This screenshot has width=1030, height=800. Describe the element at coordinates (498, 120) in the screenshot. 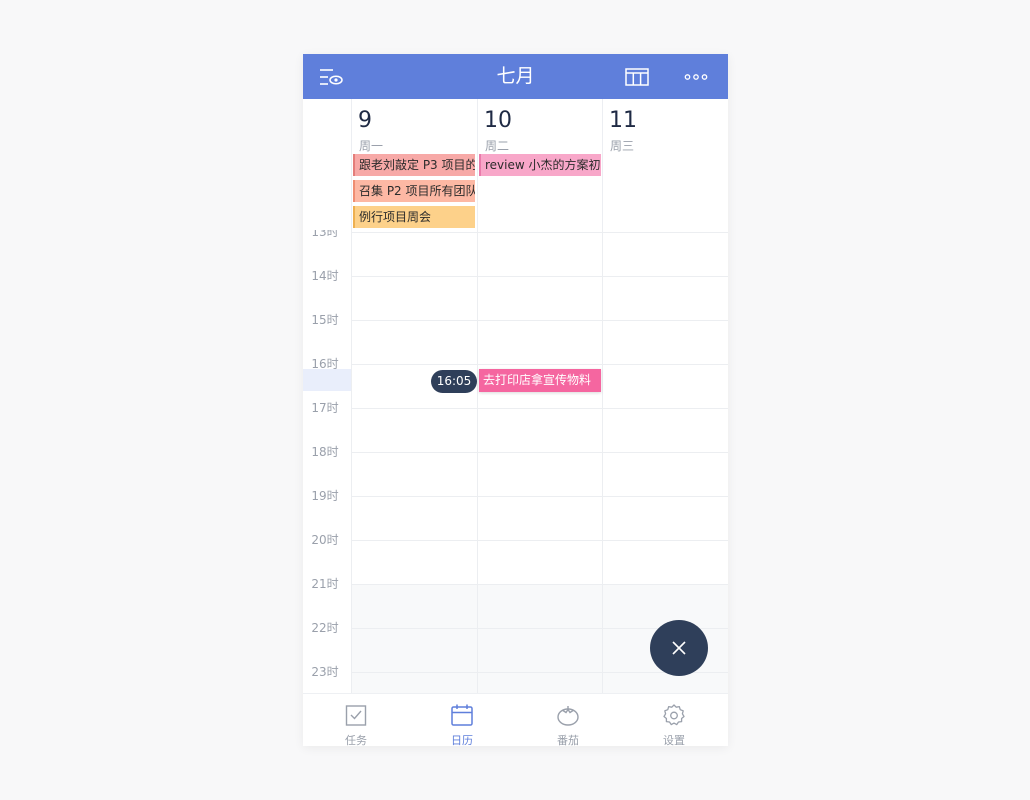

I see `day-number: 10` at that location.